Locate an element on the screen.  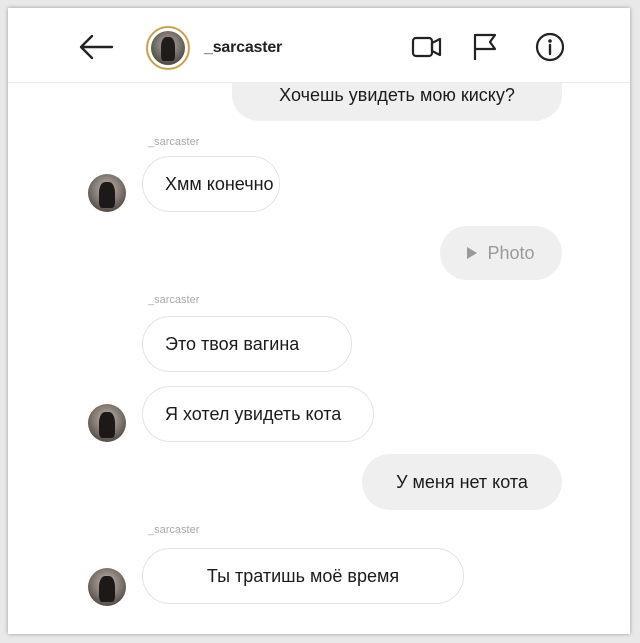
chat-header: _sarcaster is located at coordinates (319, 45).